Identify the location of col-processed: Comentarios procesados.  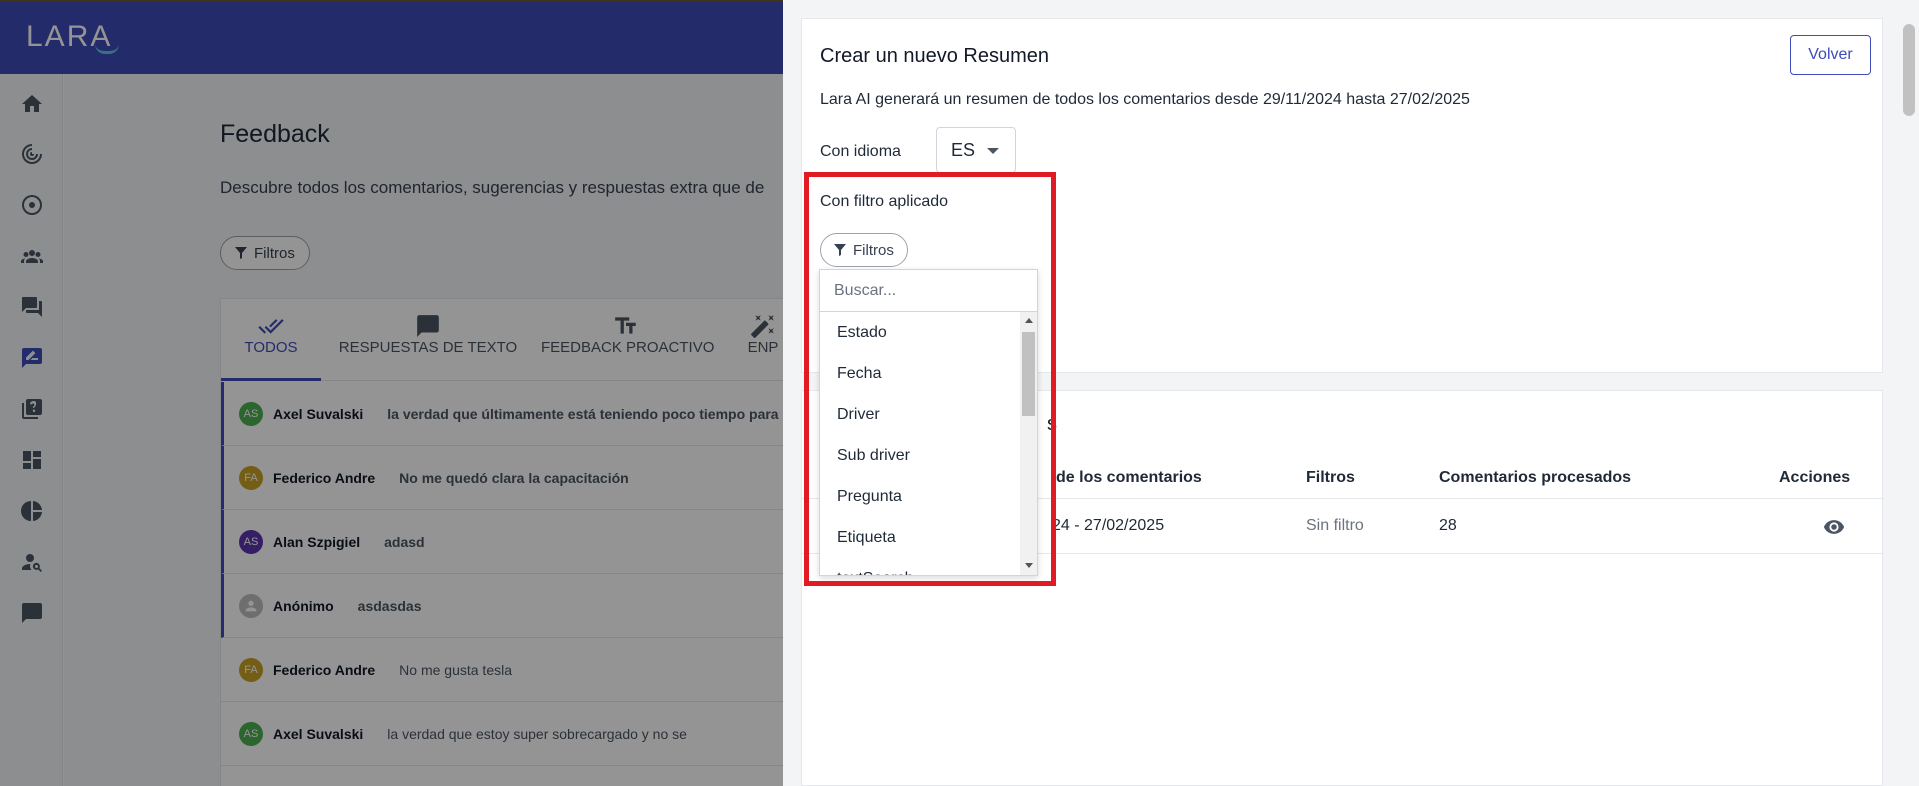
(1535, 477).